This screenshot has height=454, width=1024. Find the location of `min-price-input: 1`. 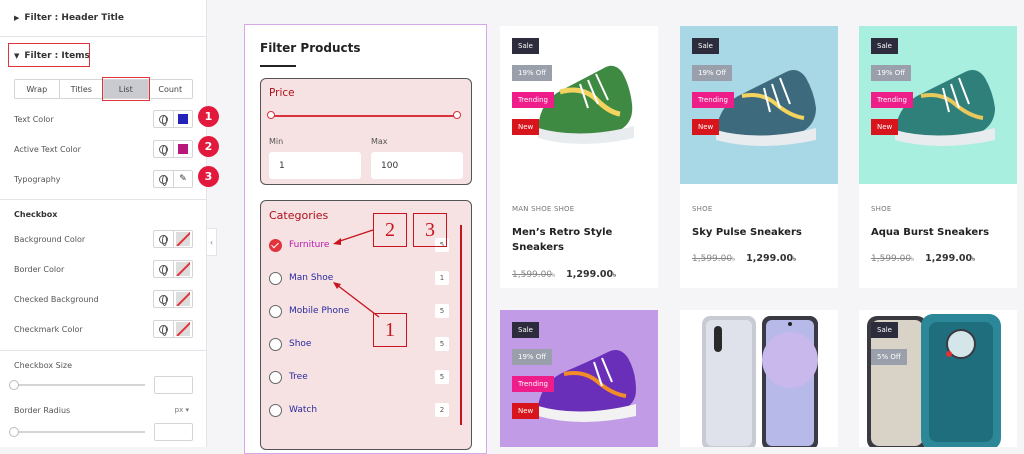

min-price-input: 1 is located at coordinates (315, 165).